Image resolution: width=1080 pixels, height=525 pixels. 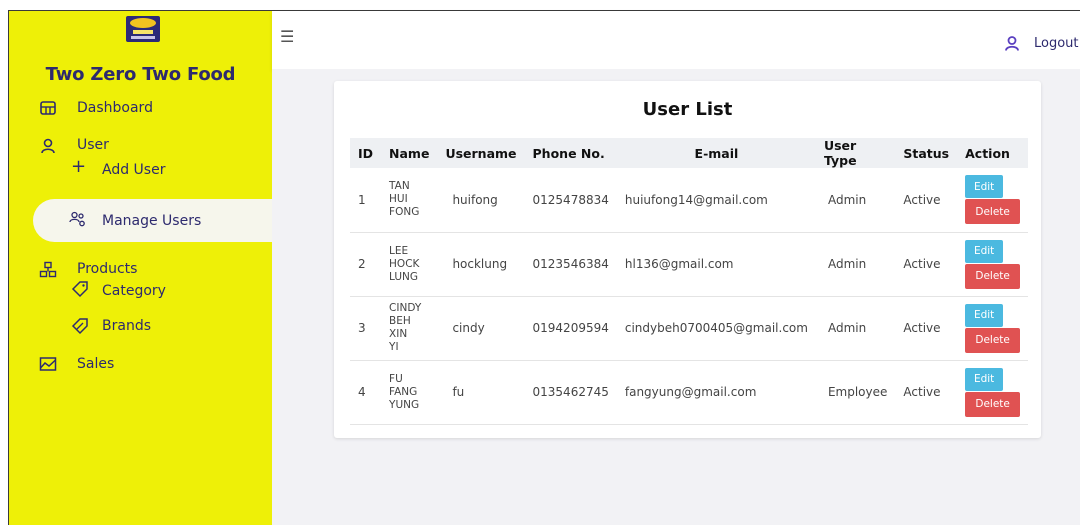 I want to click on cell-name: LEE HOCK LUNG, so click(x=409, y=264).